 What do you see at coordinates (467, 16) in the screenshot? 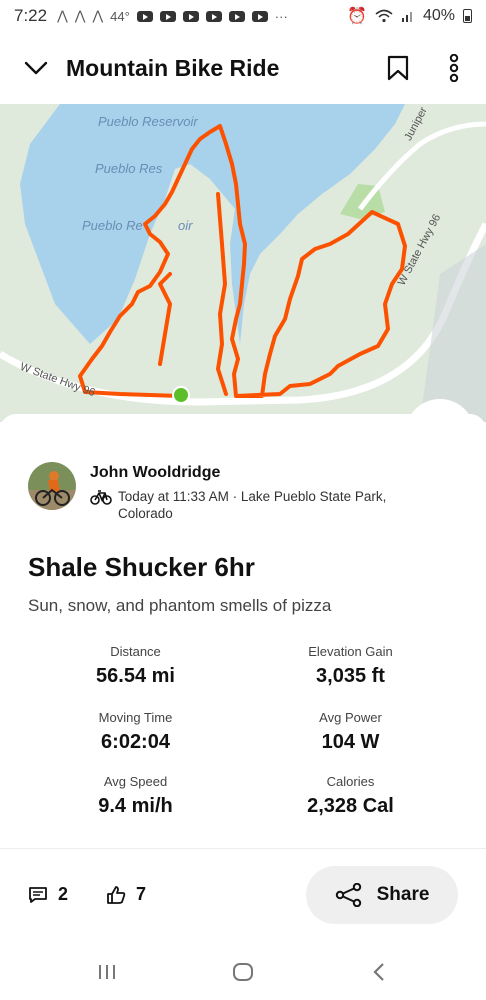
I see `battery-icon` at bounding box center [467, 16].